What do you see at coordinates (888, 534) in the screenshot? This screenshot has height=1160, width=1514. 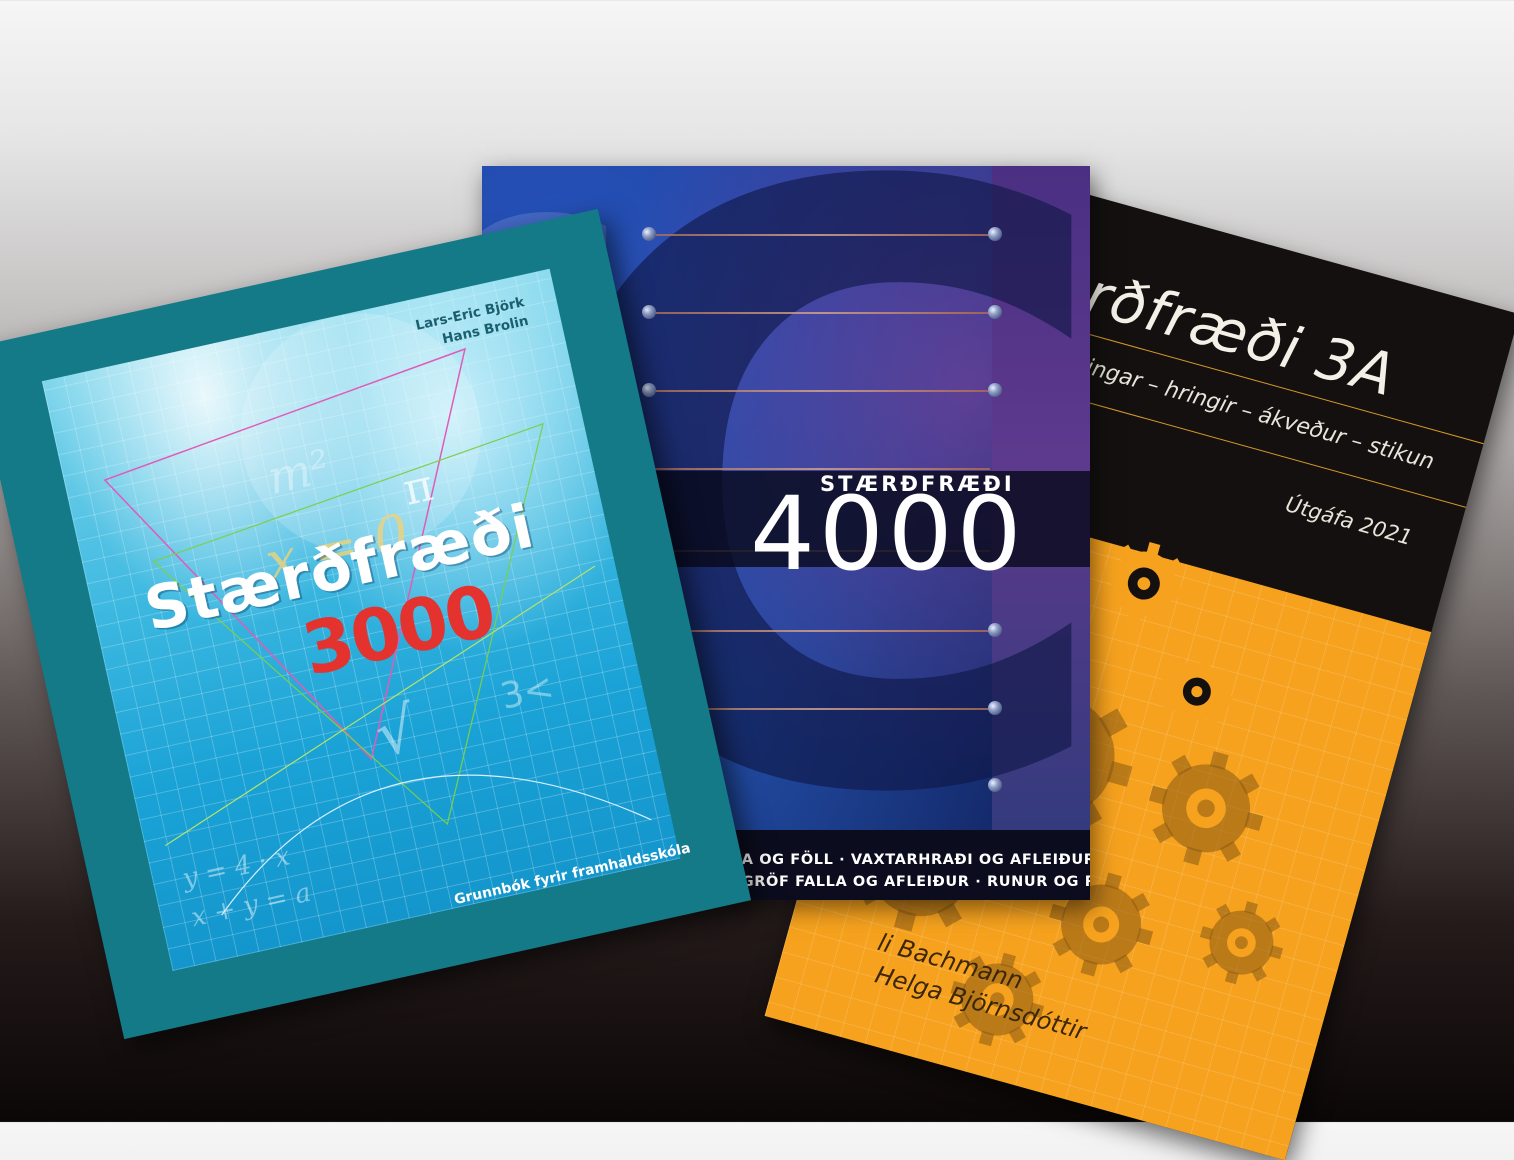 I see `book-number: 4000` at bounding box center [888, 534].